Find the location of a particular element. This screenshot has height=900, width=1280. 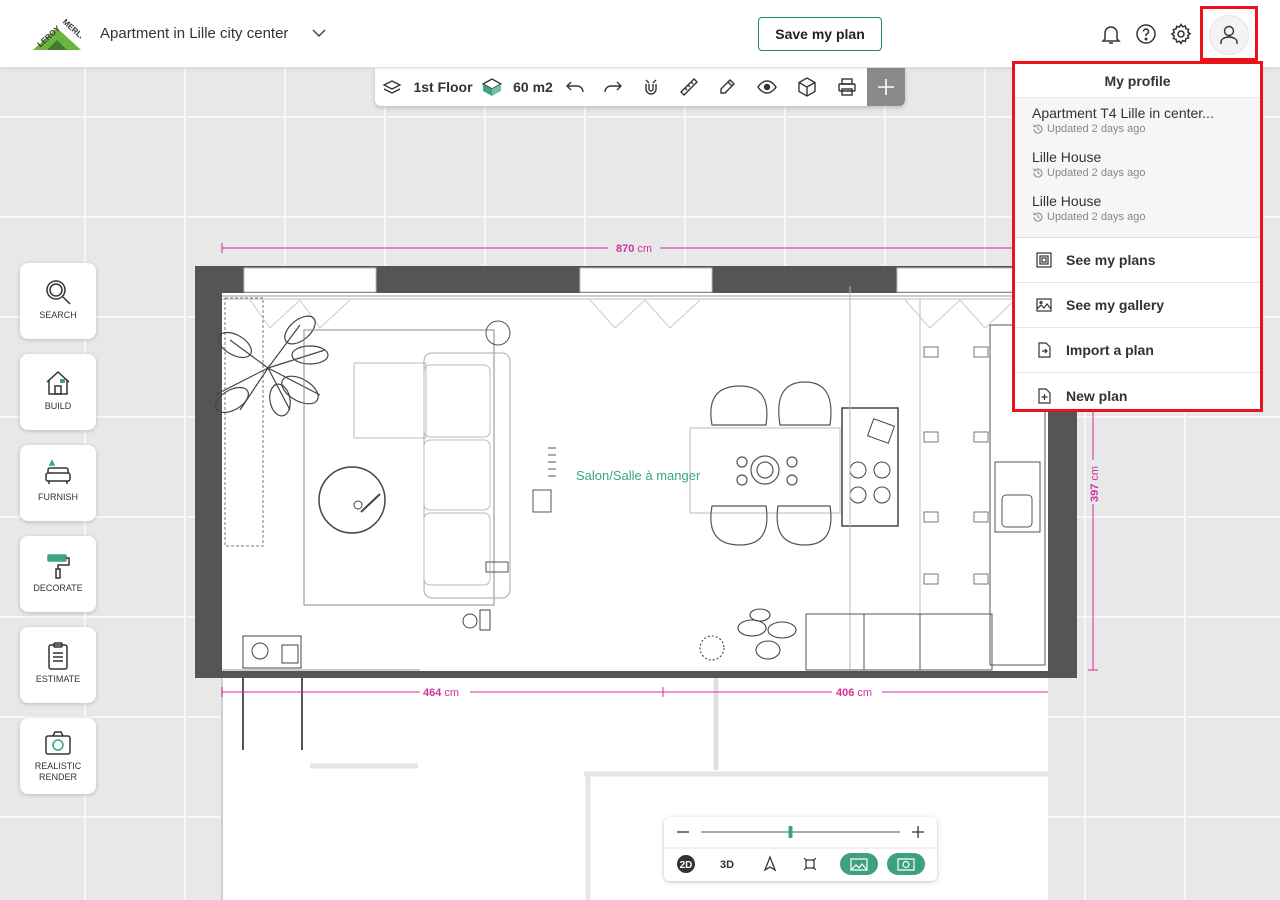

profile-menu-title: My profile is located at coordinates (1137, 81).